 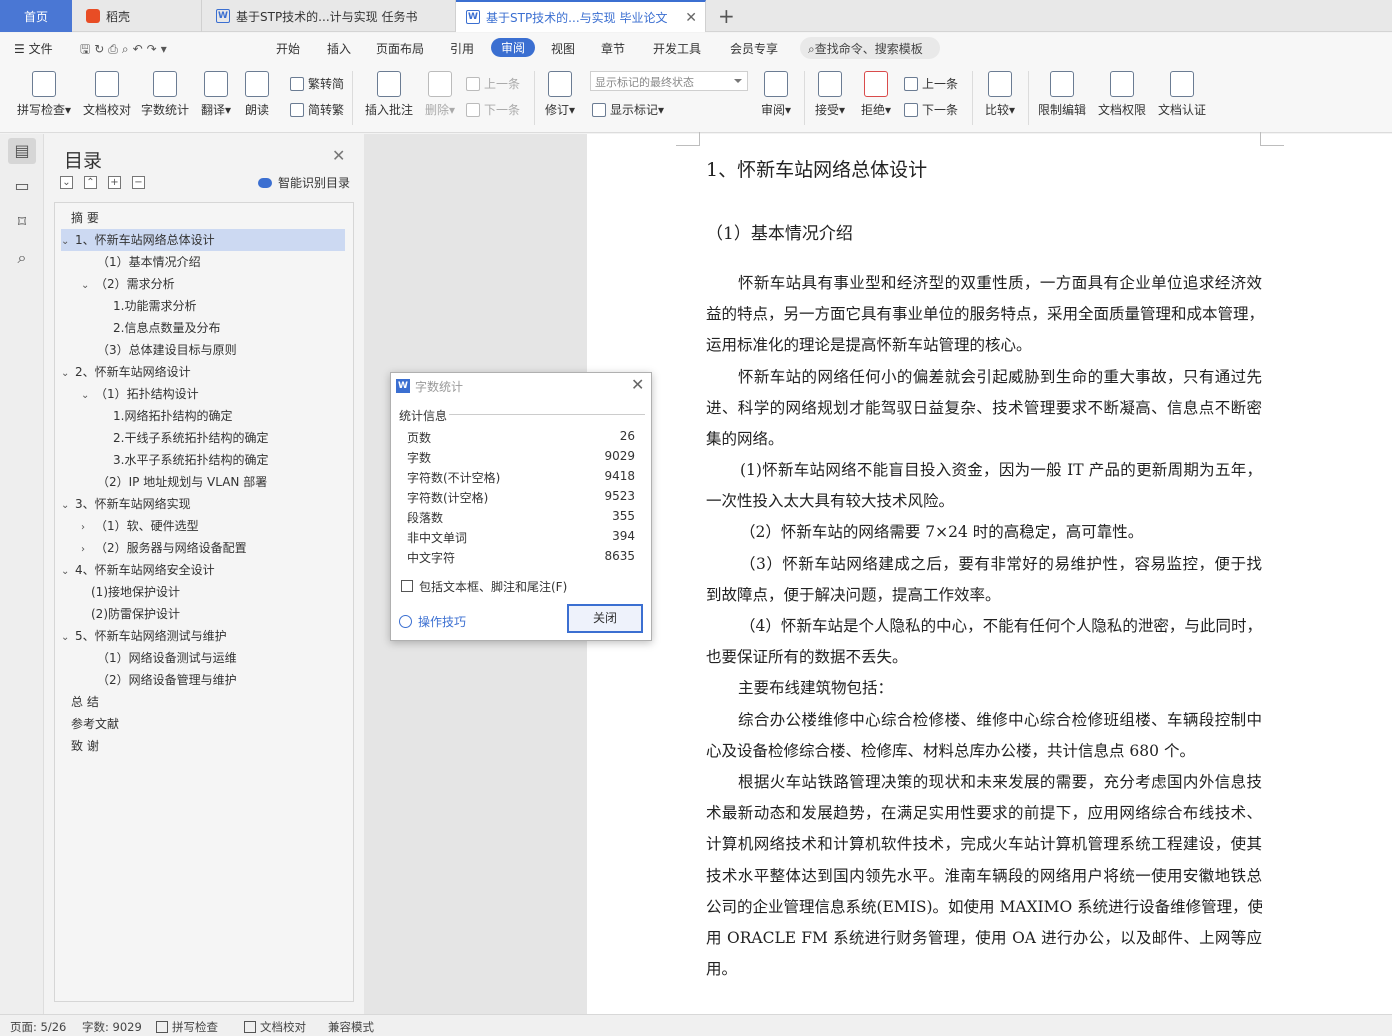 I want to click on next-comment-button: 下一条, so click(x=493, y=109).